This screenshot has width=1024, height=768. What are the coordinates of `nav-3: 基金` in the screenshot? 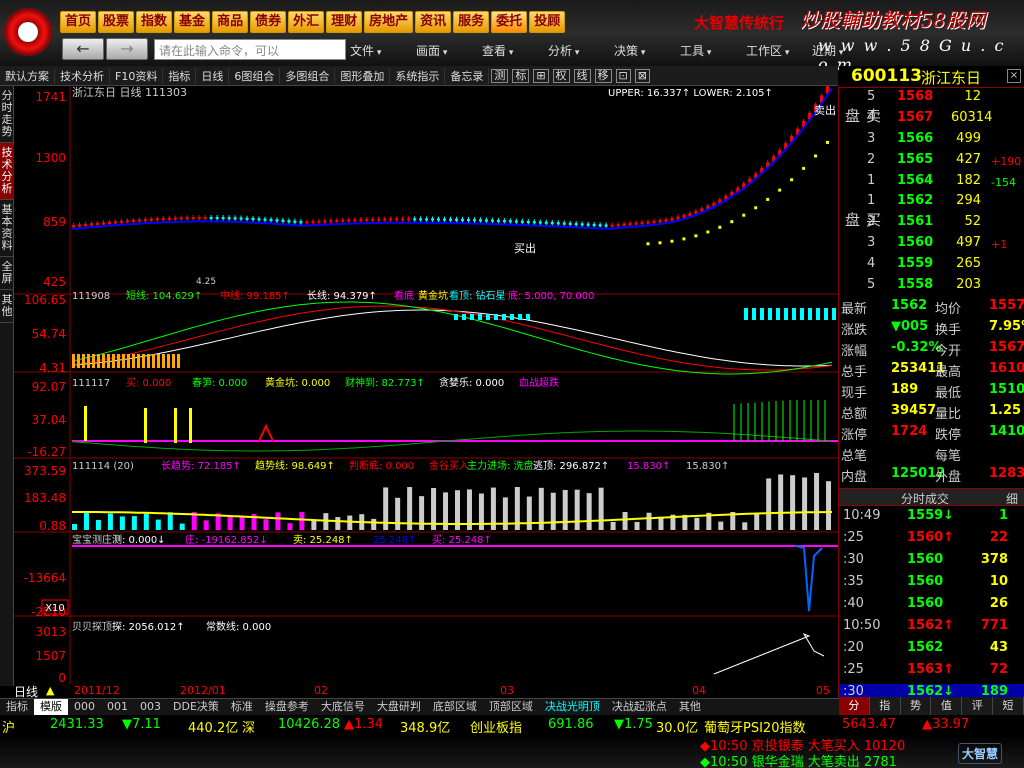 It's located at (192, 22).